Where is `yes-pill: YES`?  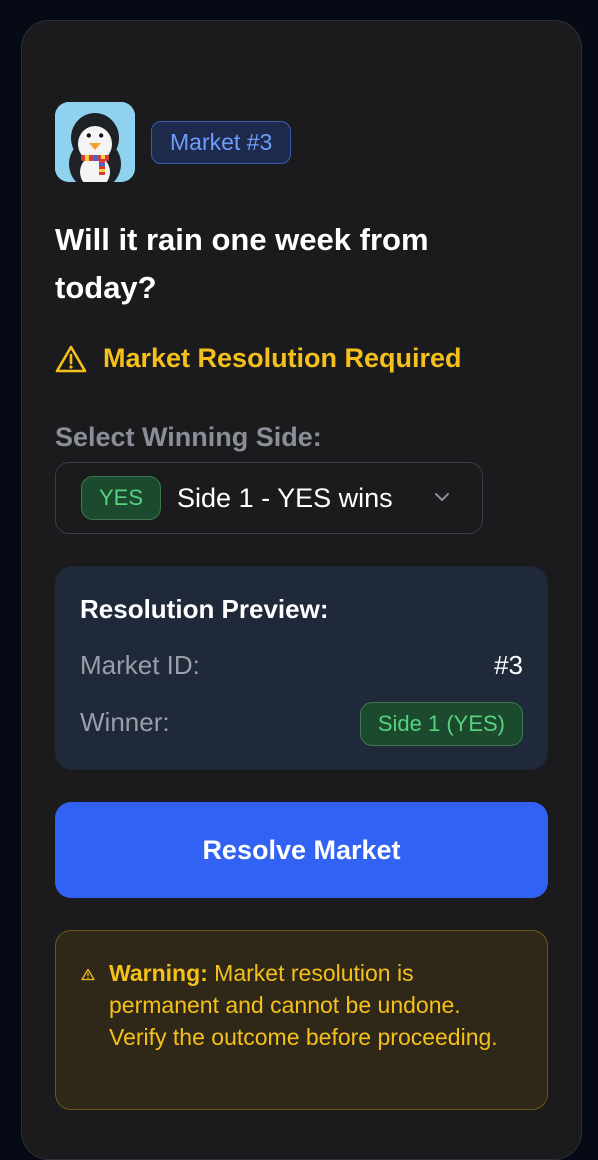
yes-pill: YES is located at coordinates (121, 498).